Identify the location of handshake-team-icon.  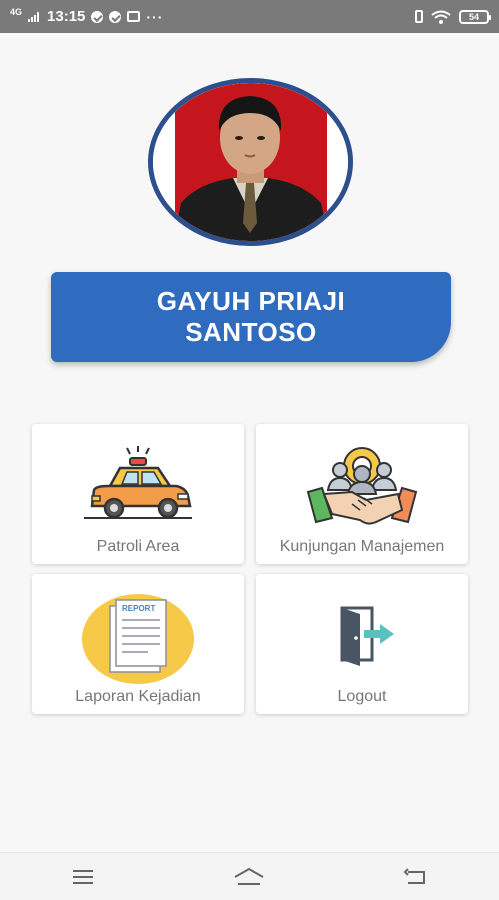
(362, 486).